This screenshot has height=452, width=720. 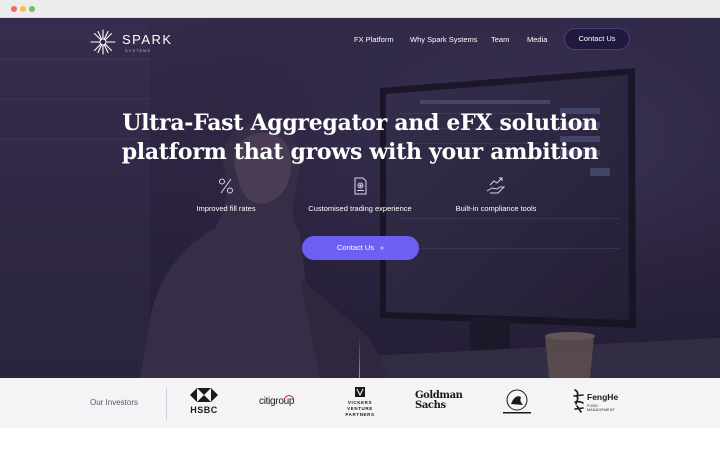 I want to click on scroll-indicator-line, so click(x=359, y=357).